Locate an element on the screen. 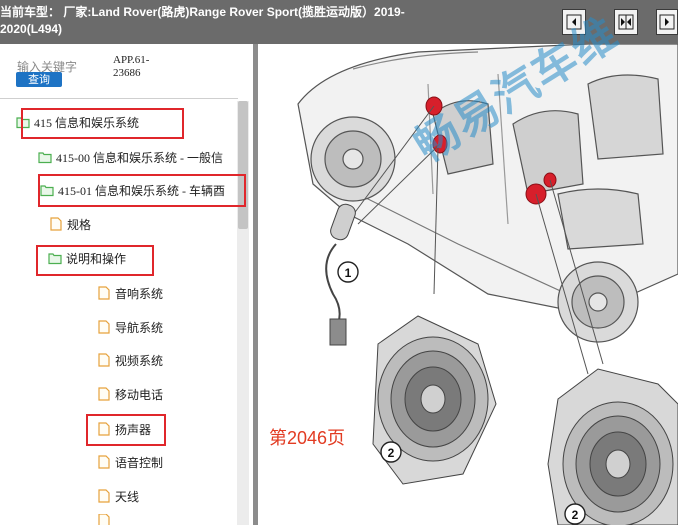 Image resolution: width=678 pixels, height=525 pixels. tree-item-voice-control: 语音控制 is located at coordinates (130, 462).